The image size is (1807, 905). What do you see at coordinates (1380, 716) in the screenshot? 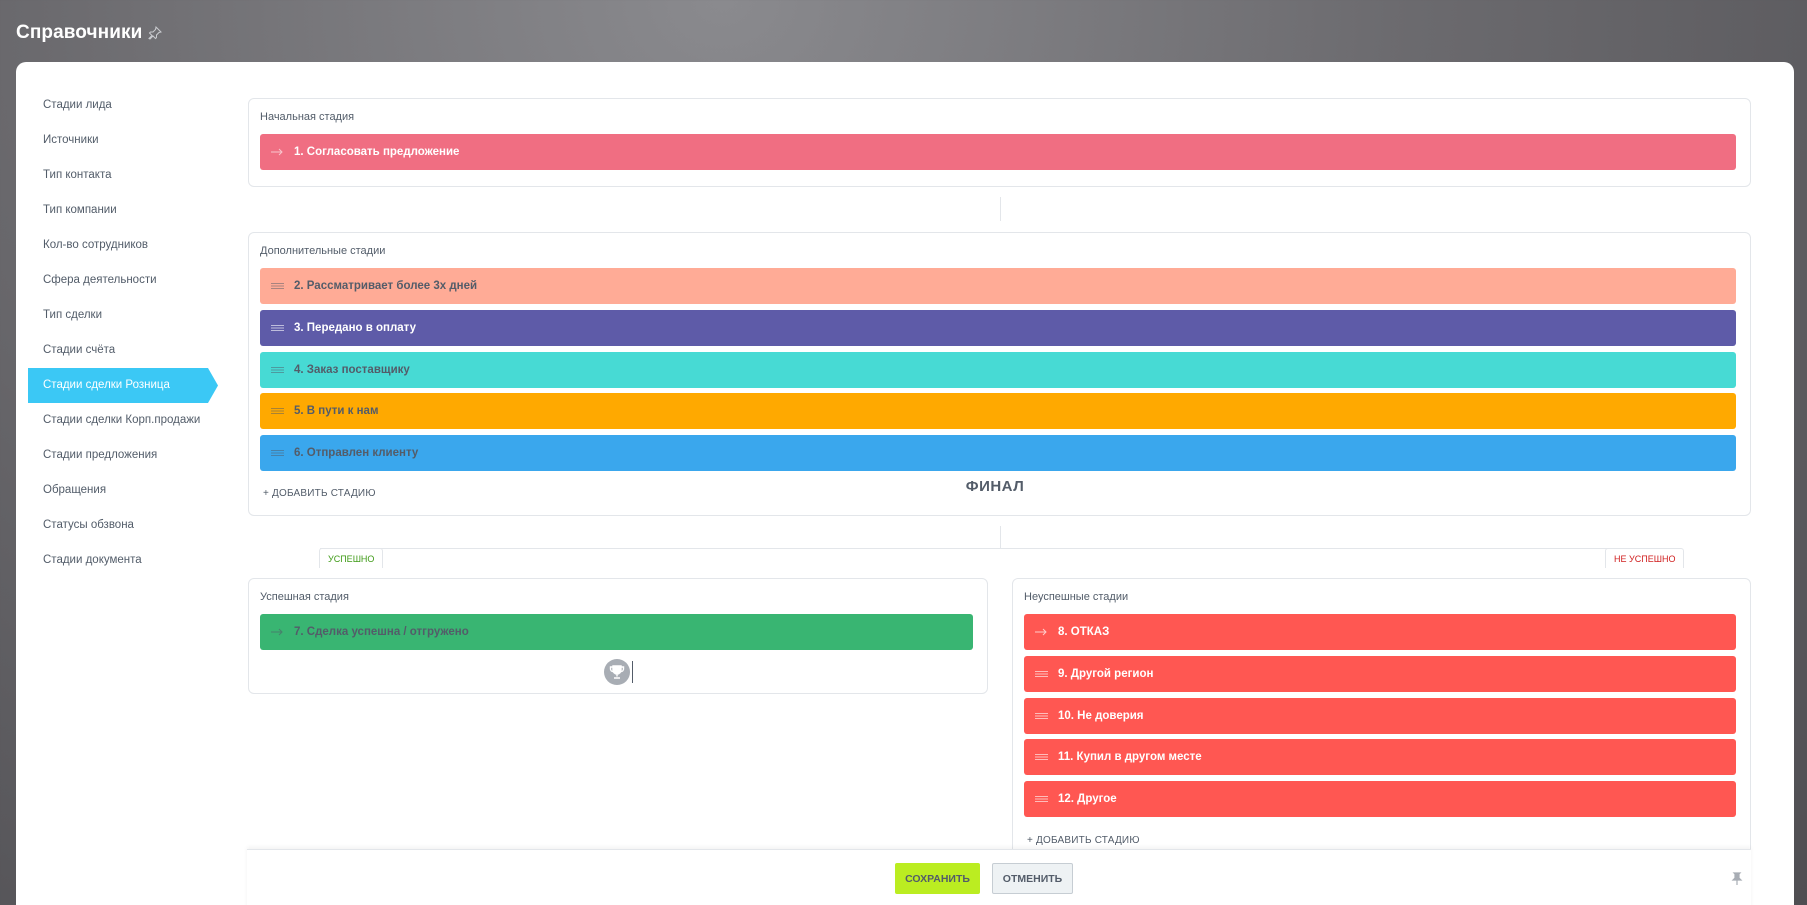
I see `stage-item: 10. Не доверия` at bounding box center [1380, 716].